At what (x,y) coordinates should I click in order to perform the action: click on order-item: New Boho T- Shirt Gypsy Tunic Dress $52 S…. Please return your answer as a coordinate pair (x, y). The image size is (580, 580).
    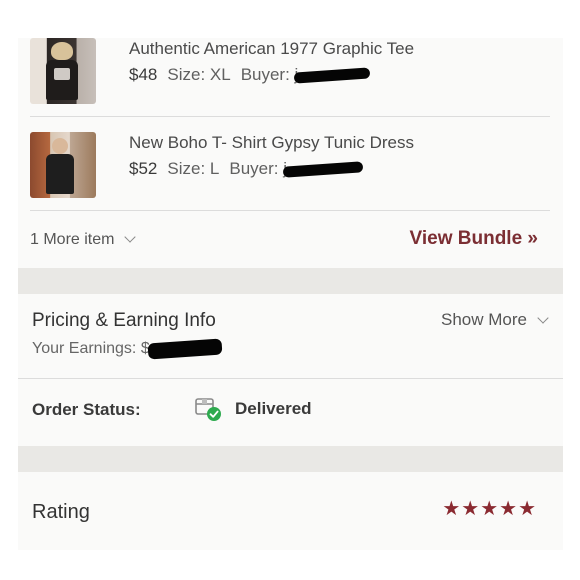
    Looking at the image, I should click on (290, 171).